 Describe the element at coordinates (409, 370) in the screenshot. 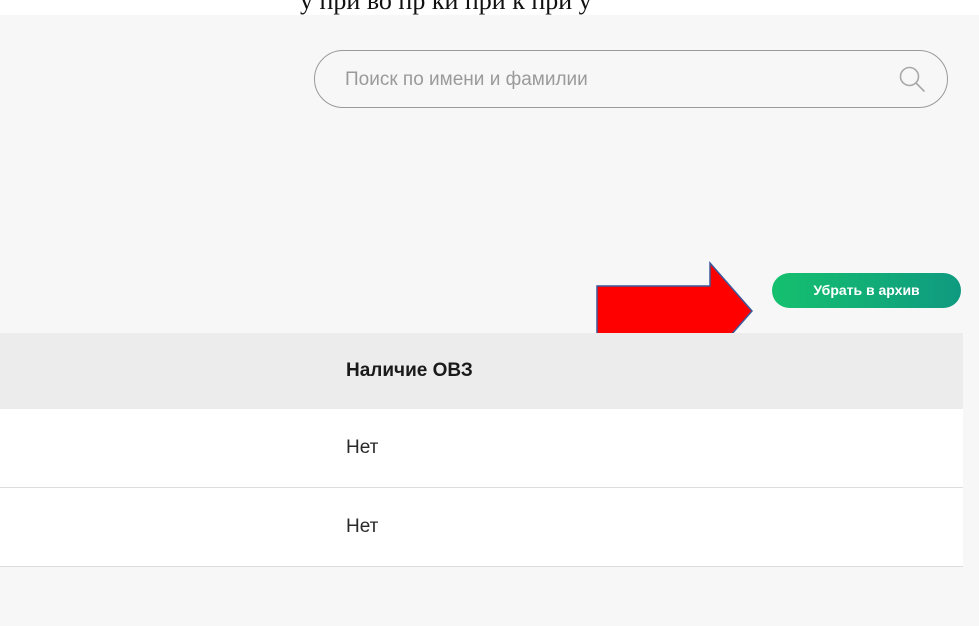

I see `column-header-ovz: Наличие ОВЗ` at that location.